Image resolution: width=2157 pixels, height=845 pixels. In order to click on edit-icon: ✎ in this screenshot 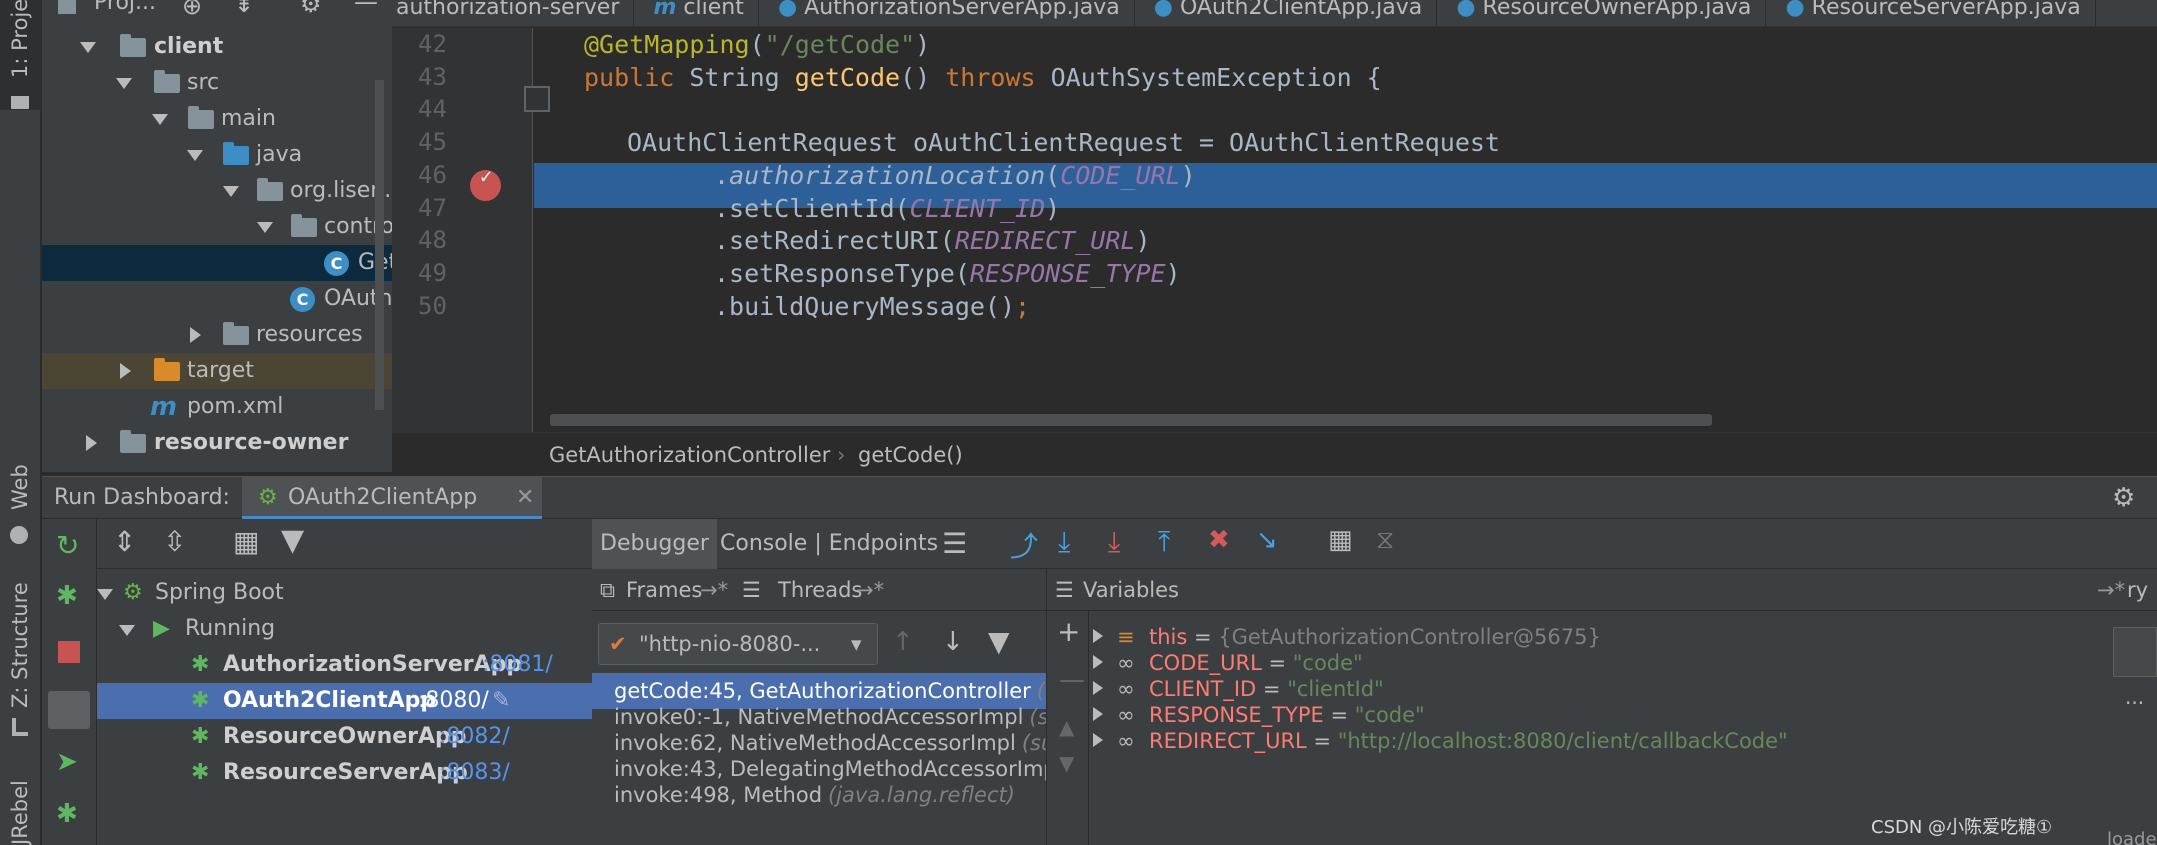, I will do `click(501, 701)`.